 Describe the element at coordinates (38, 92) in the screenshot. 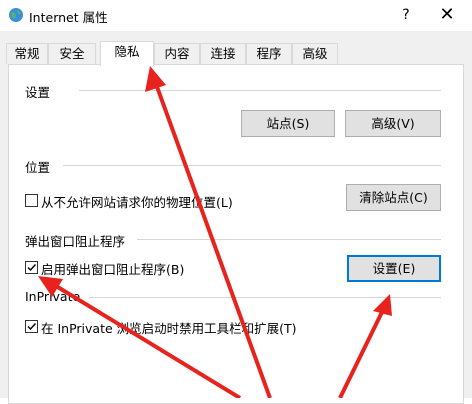

I see `settings-group-label: 设置` at that location.